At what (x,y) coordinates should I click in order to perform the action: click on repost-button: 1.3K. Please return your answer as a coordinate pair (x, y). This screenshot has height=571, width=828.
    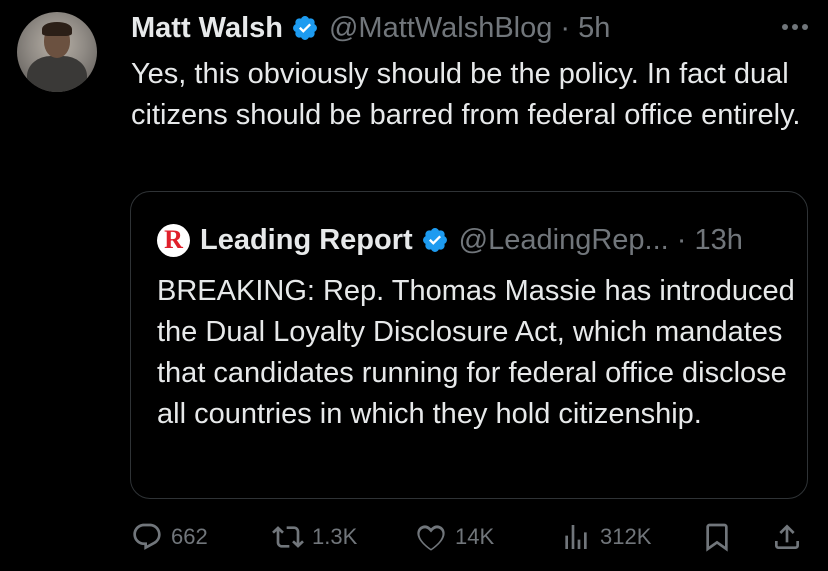
    Looking at the image, I should click on (314, 537).